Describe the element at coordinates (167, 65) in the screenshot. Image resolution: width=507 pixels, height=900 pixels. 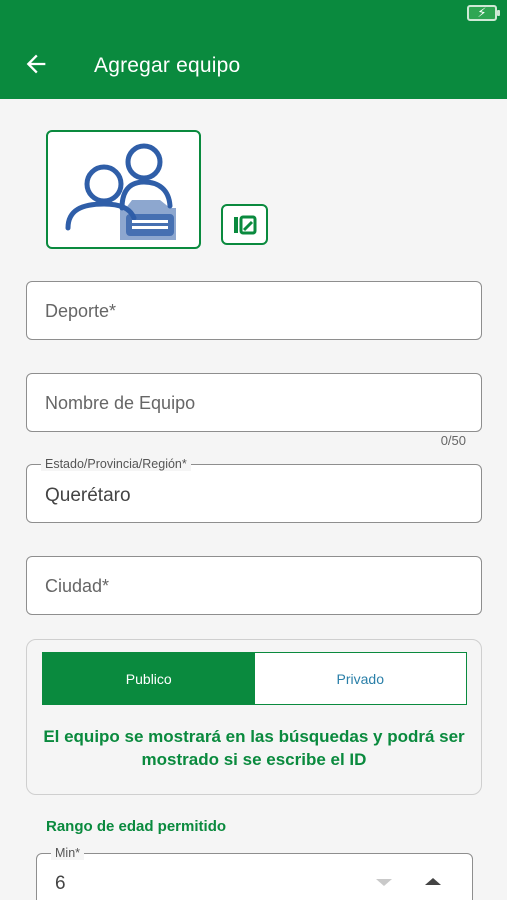
I see `page-title: Agregar equipo` at that location.